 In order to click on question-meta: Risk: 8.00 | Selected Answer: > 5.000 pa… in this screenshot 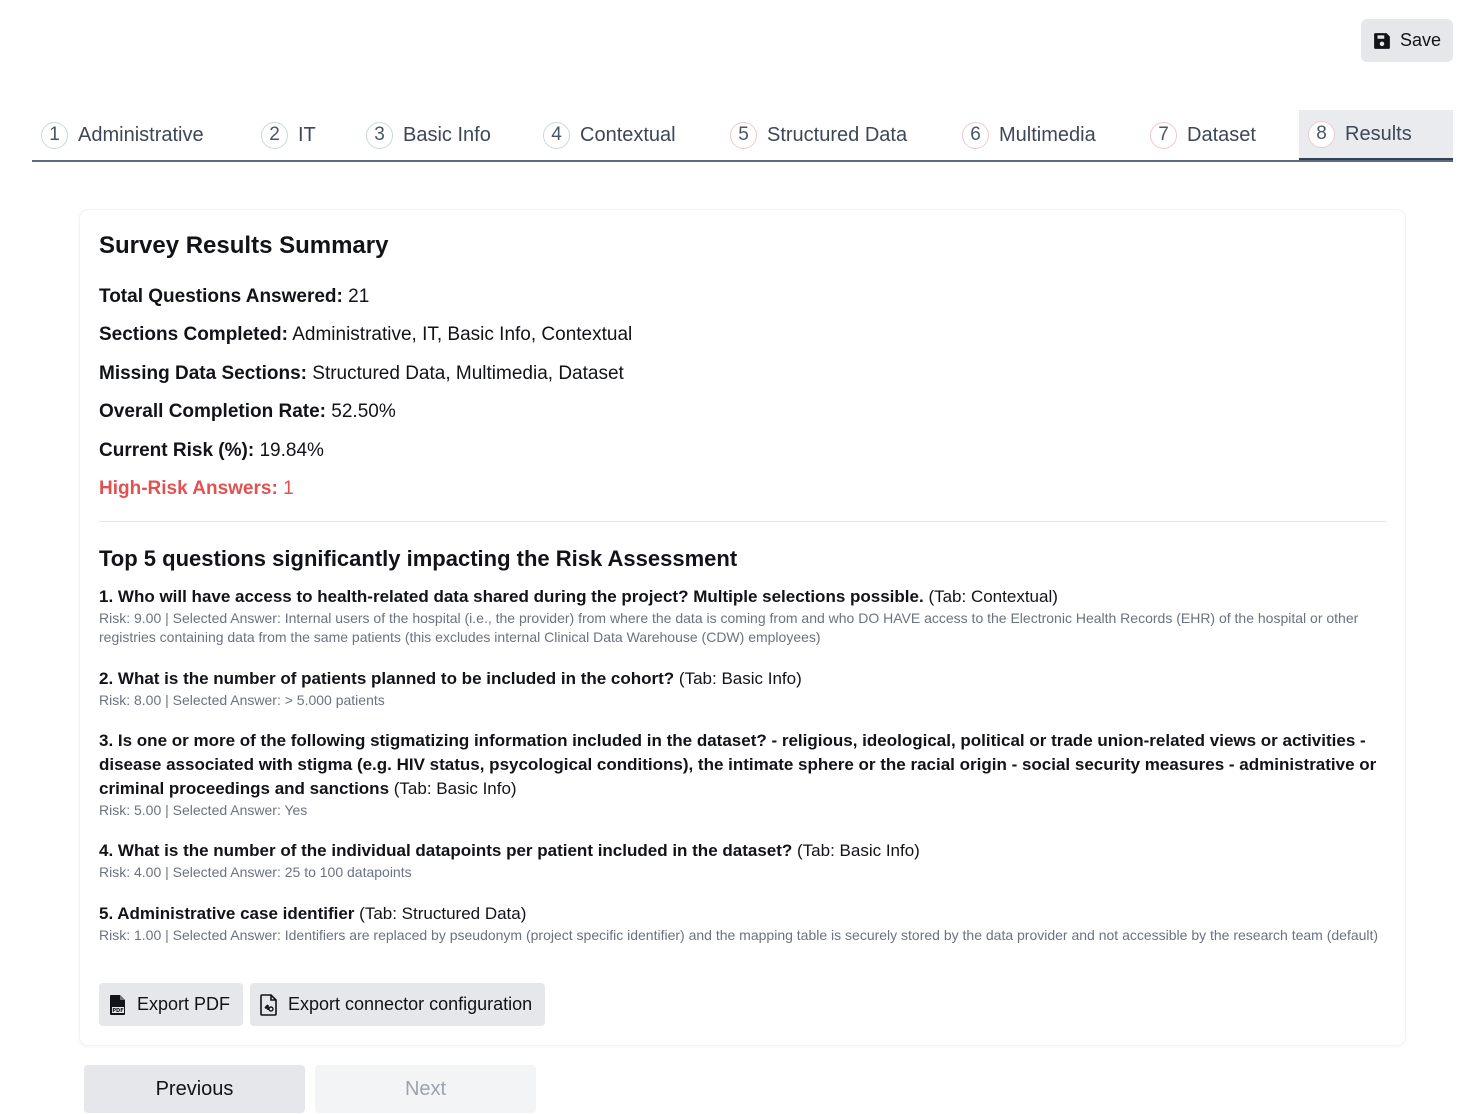, I will do `click(242, 700)`.